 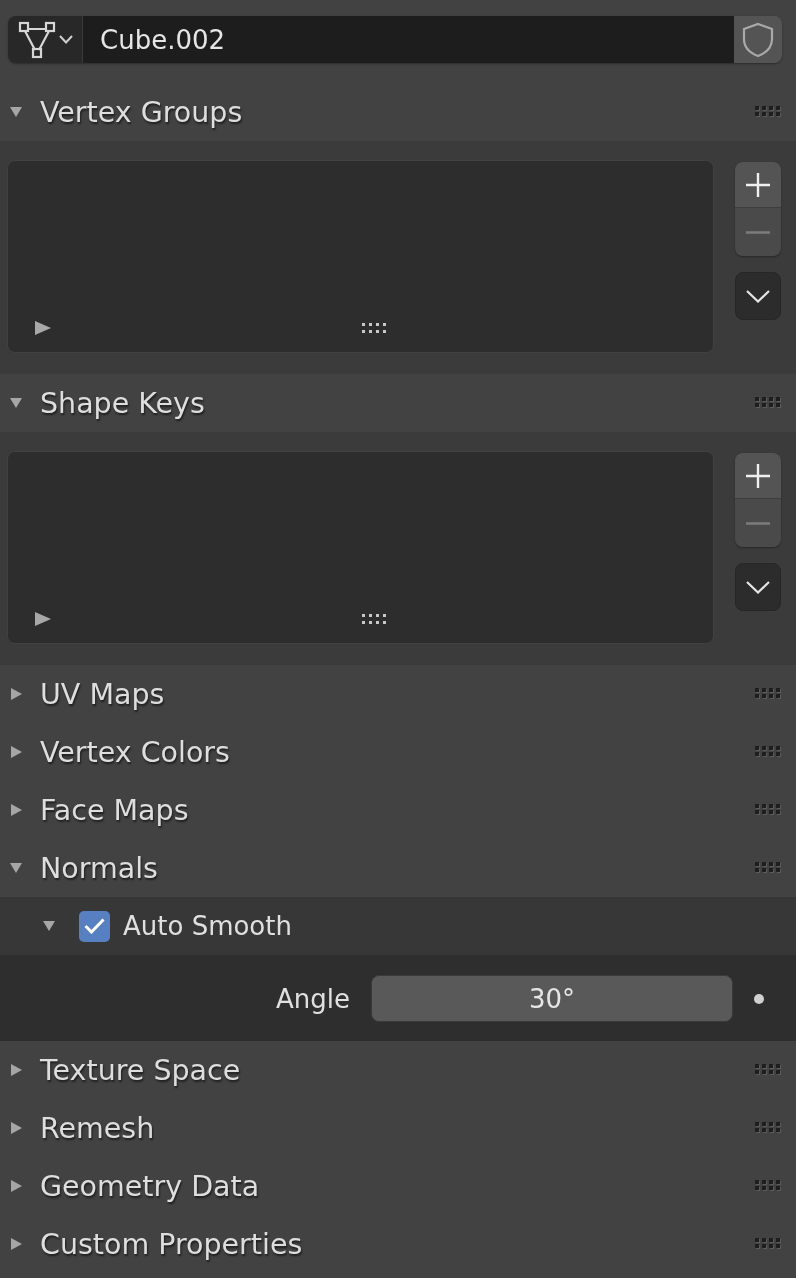 I want to click on subpanel-header: Auto Smooth, so click(x=398, y=926).